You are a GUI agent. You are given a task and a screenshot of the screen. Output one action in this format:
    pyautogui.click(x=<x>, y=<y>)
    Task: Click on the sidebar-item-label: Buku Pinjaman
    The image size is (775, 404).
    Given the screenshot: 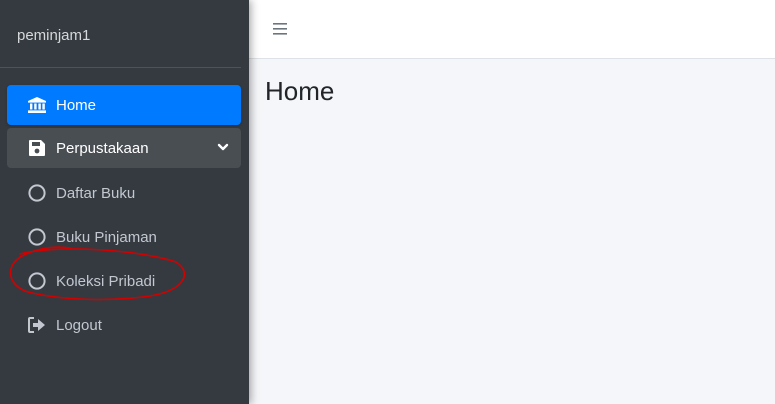 What is the action you would take?
    pyautogui.click(x=106, y=237)
    